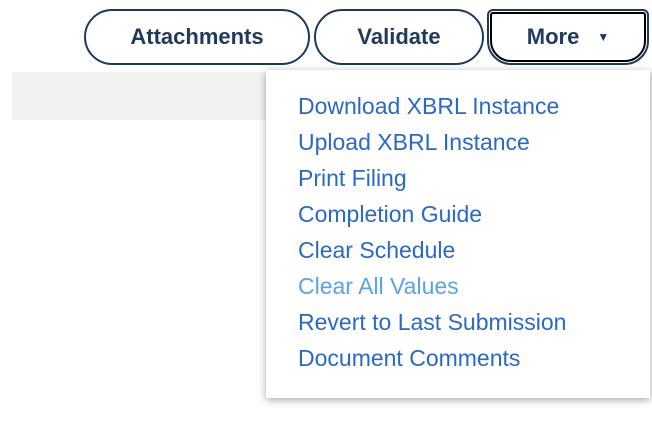 The height and width of the screenshot is (421, 652). Describe the element at coordinates (474, 250) in the screenshot. I see `menu-item-clear-schedule: Clear Schedule` at that location.